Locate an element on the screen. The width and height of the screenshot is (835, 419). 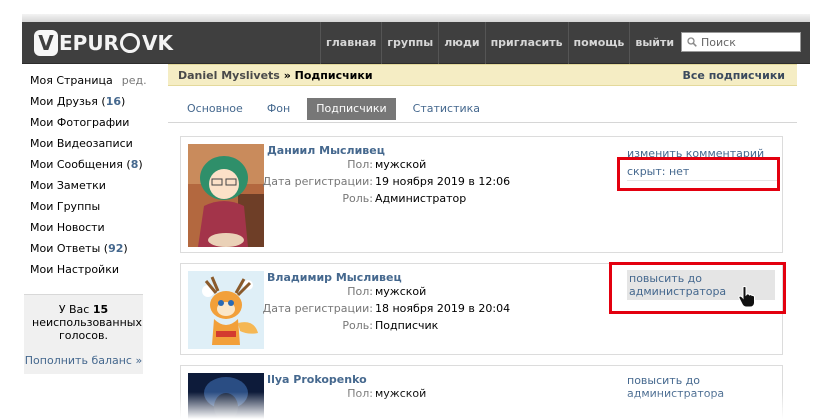
tab-subscribers: Подписчики is located at coordinates (351, 109).